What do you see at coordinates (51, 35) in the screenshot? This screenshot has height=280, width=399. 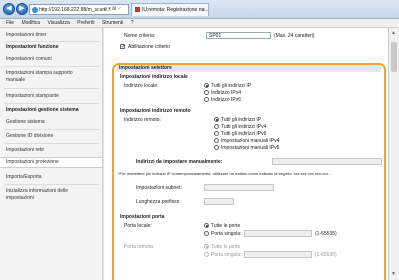 I see `sidebar-item-timer: Impostazioni timer` at bounding box center [51, 35].